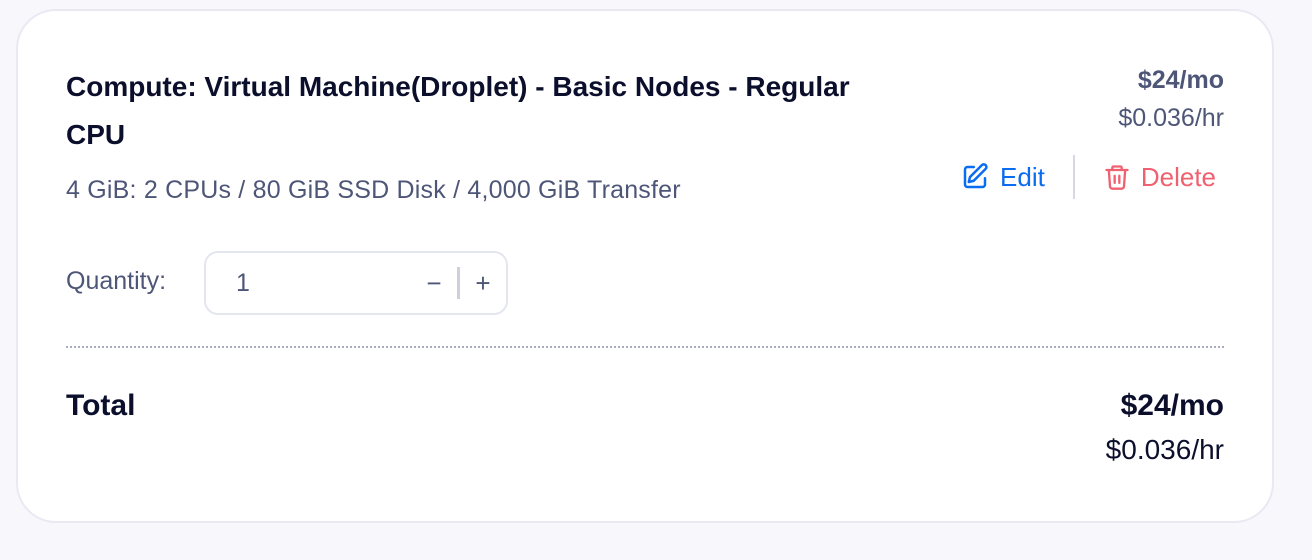 The width and height of the screenshot is (1312, 560). I want to click on decrement-button: −, so click(434, 283).